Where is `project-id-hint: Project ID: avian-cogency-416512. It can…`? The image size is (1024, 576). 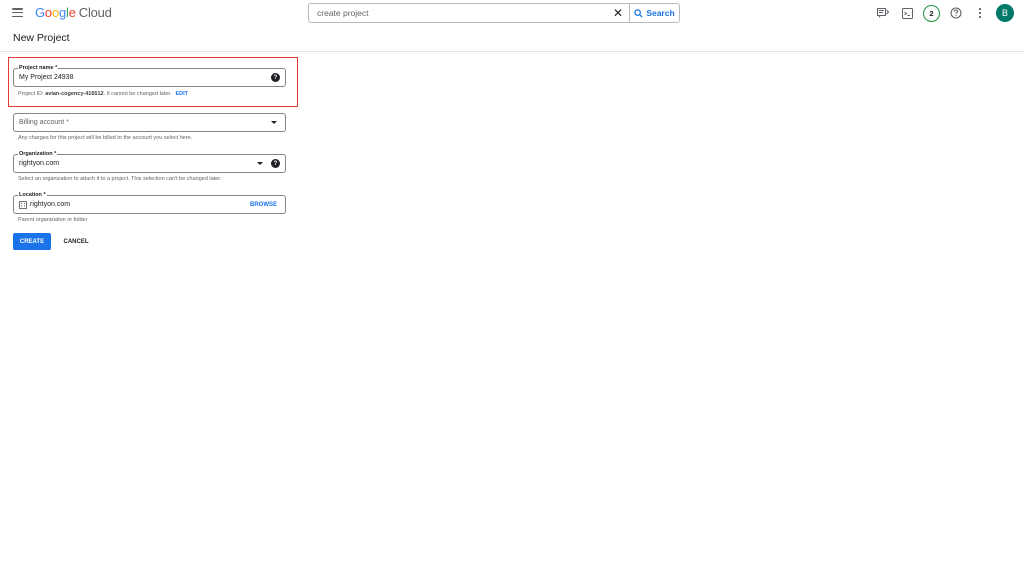
project-id-hint: Project ID: avian-cogency-416512. It can… is located at coordinates (103, 94).